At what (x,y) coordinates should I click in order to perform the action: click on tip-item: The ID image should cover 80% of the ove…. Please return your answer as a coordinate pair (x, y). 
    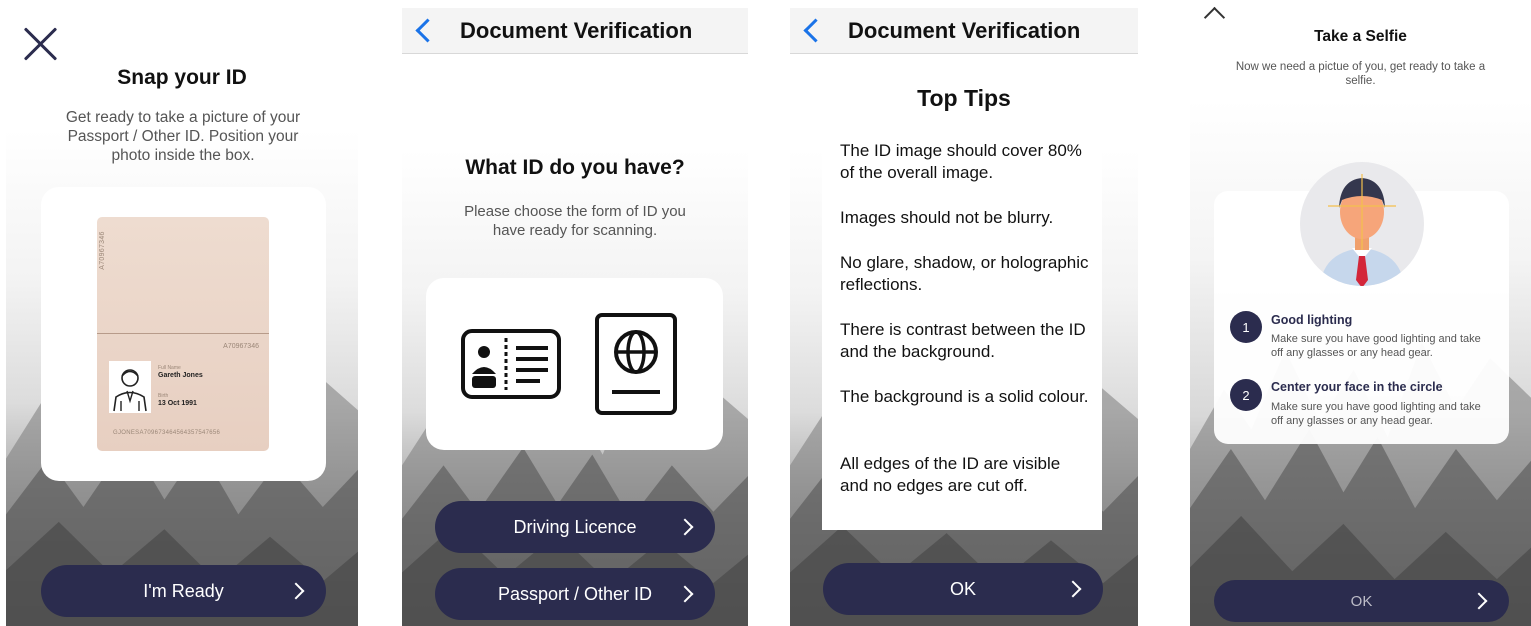
    Looking at the image, I should click on (961, 161).